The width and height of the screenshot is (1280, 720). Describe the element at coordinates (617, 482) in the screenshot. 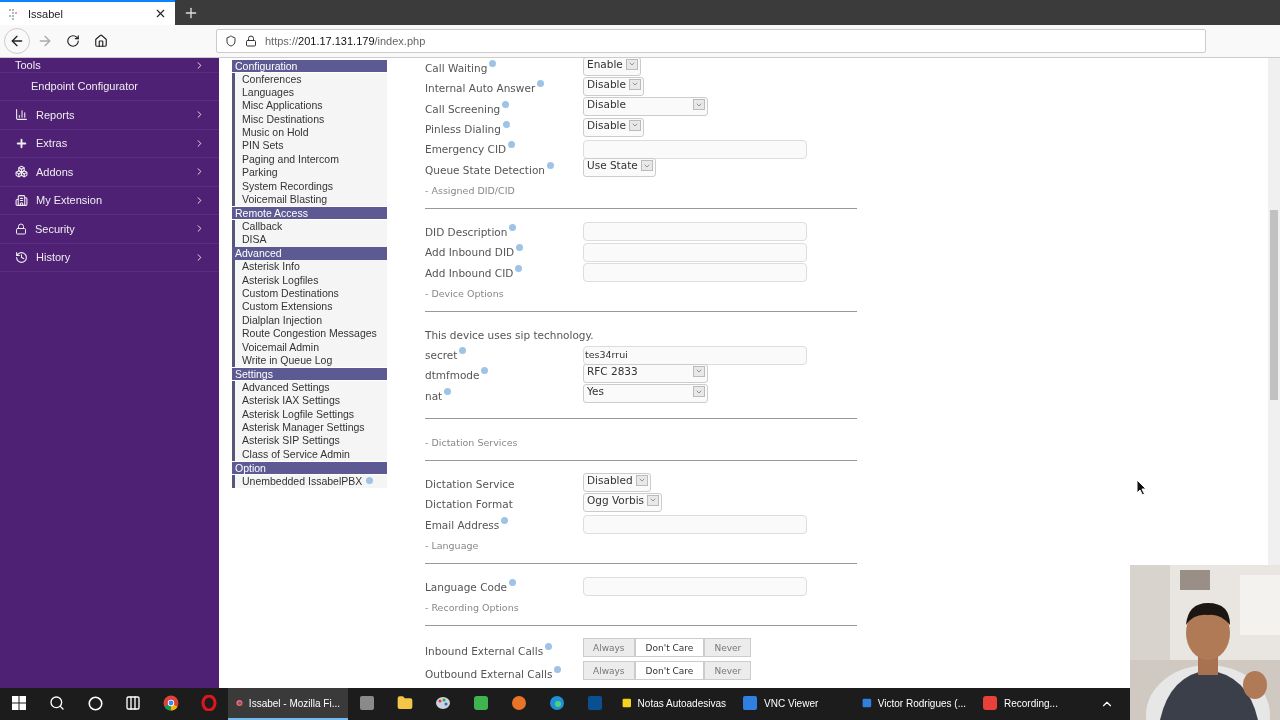

I see `select-field: Disabled` at that location.